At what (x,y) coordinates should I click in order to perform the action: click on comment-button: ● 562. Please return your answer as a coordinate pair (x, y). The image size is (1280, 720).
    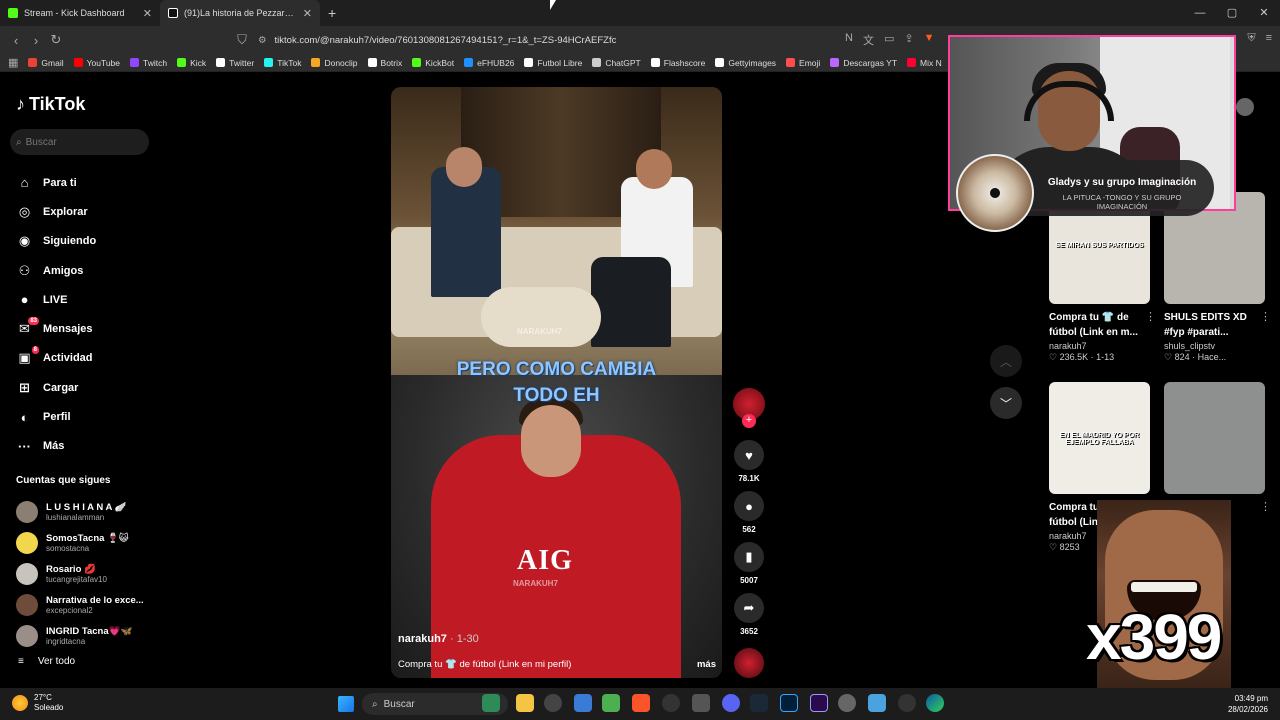
    Looking at the image, I should click on (749, 512).